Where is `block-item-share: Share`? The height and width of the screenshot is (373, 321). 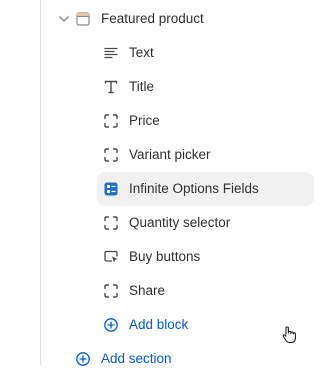
block-item-share: Share is located at coordinates (205, 291).